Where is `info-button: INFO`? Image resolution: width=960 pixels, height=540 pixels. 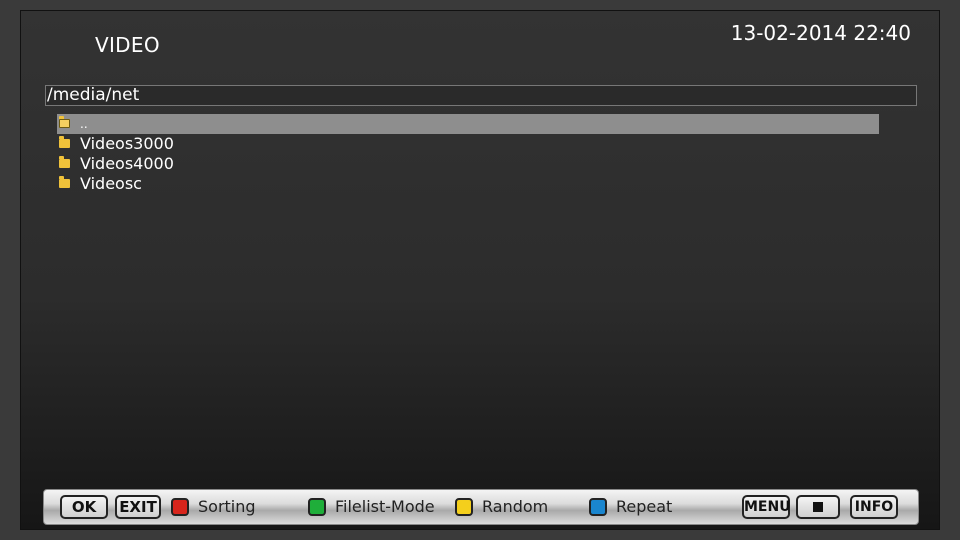 info-button: INFO is located at coordinates (874, 507).